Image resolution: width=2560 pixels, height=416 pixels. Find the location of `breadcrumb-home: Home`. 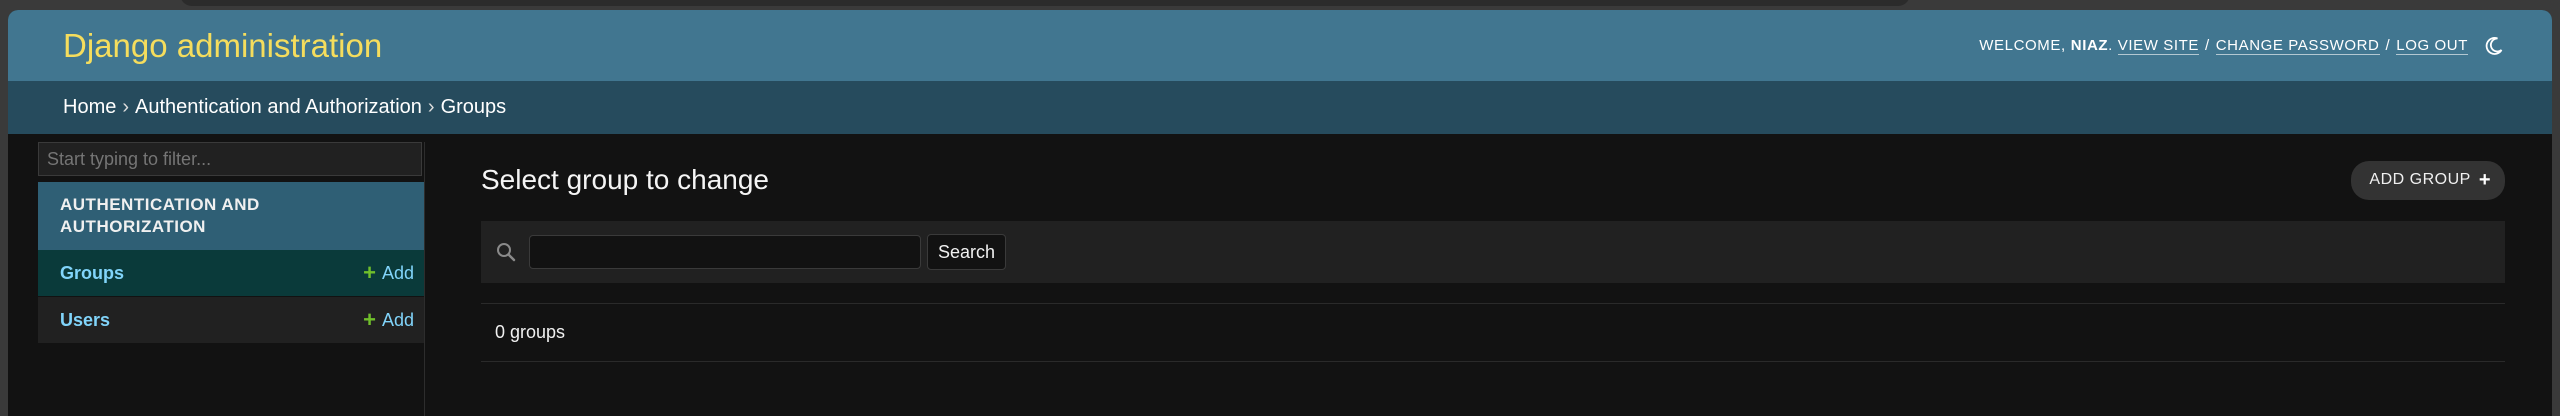

breadcrumb-home: Home is located at coordinates (89, 107).